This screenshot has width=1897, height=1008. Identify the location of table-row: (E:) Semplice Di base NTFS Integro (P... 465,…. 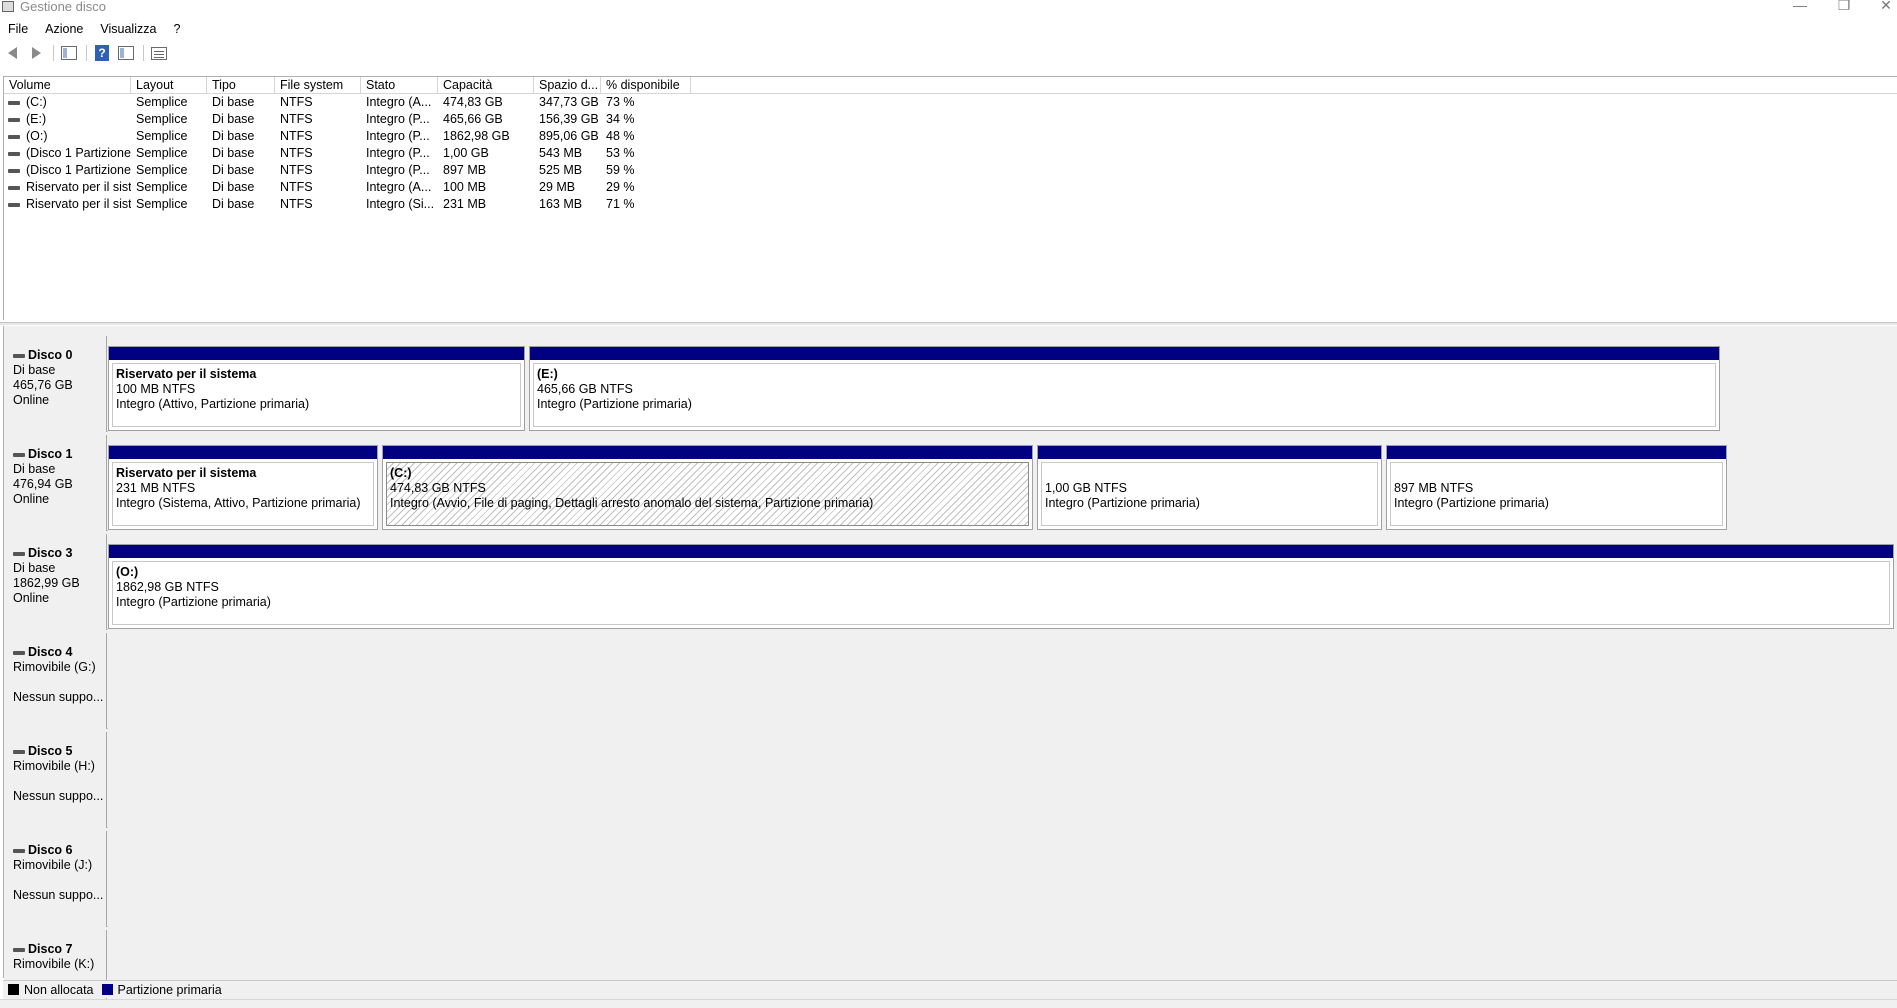
(950, 119).